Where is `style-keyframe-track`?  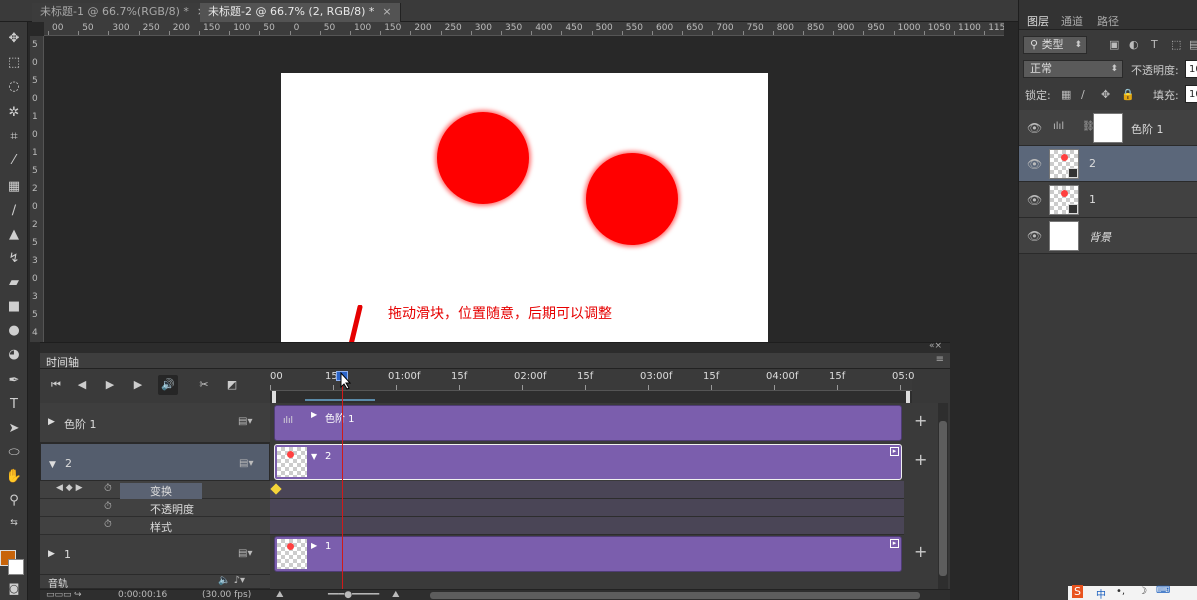 style-keyframe-track is located at coordinates (587, 526).